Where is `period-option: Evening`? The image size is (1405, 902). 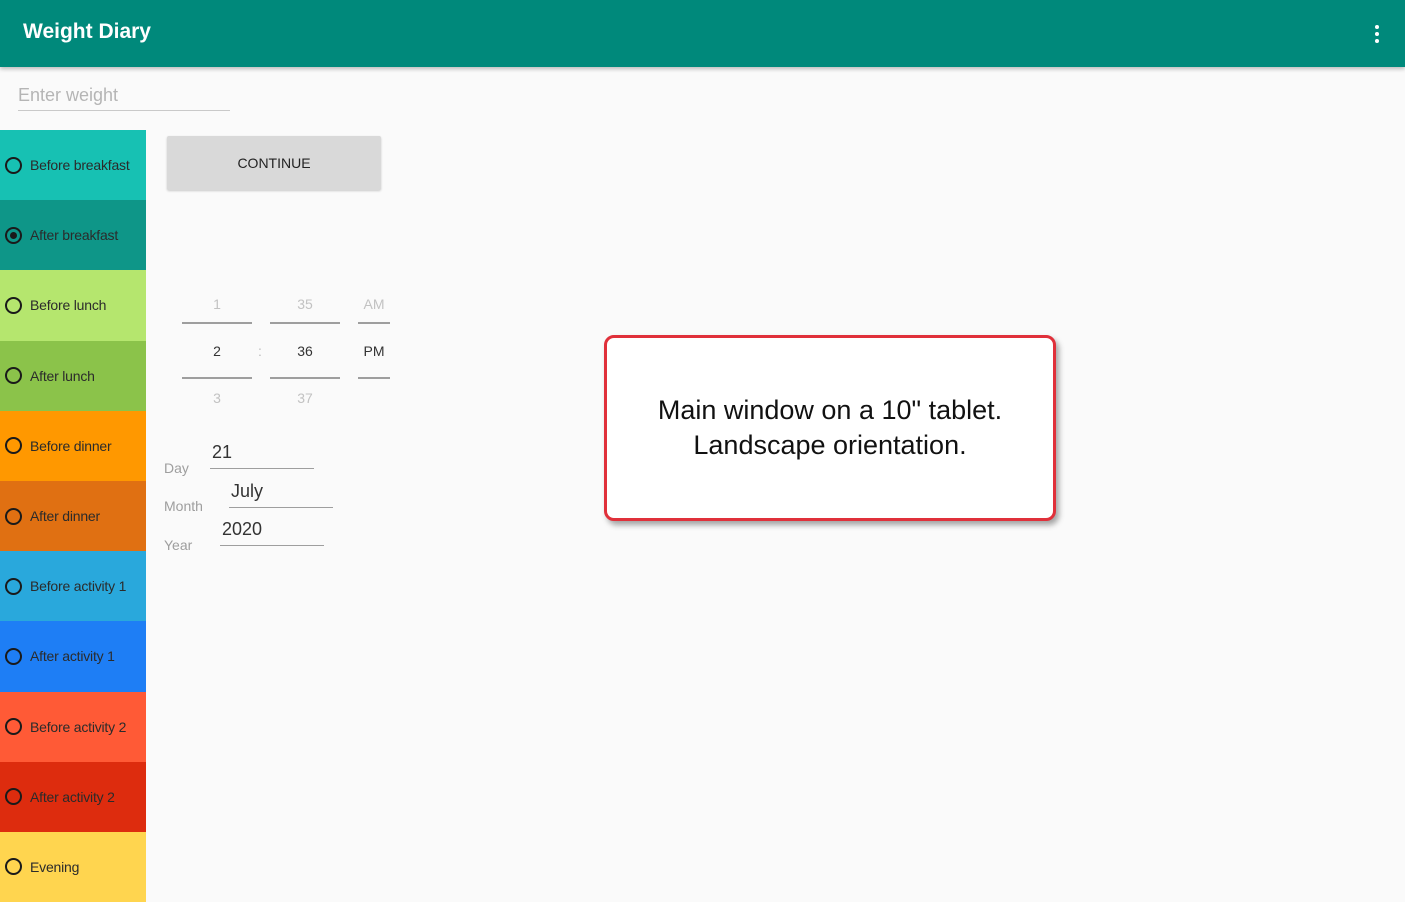
period-option: Evening is located at coordinates (73, 866).